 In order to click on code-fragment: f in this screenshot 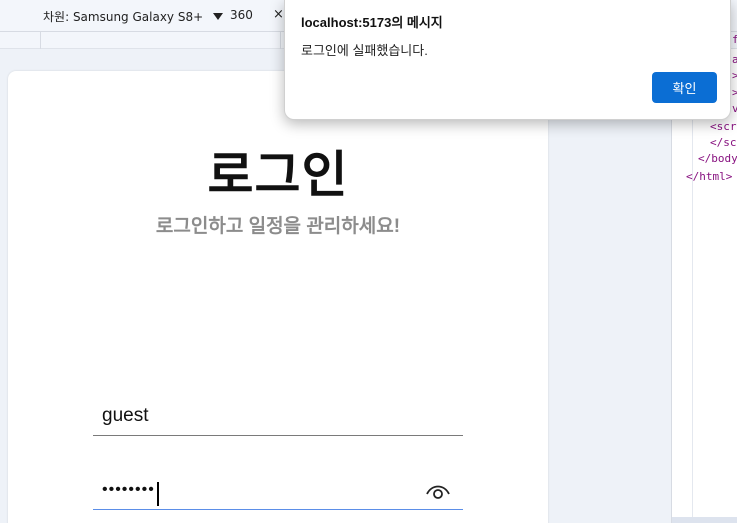, I will do `click(734, 39)`.